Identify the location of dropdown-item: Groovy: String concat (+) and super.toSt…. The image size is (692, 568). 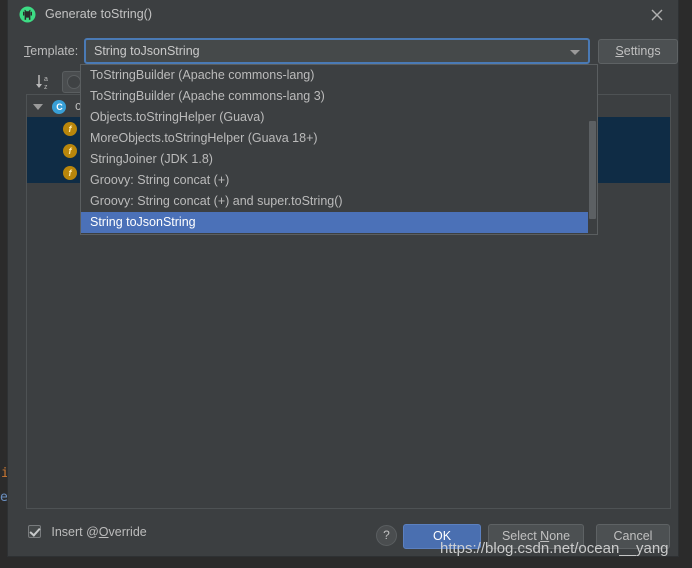
(335, 201).